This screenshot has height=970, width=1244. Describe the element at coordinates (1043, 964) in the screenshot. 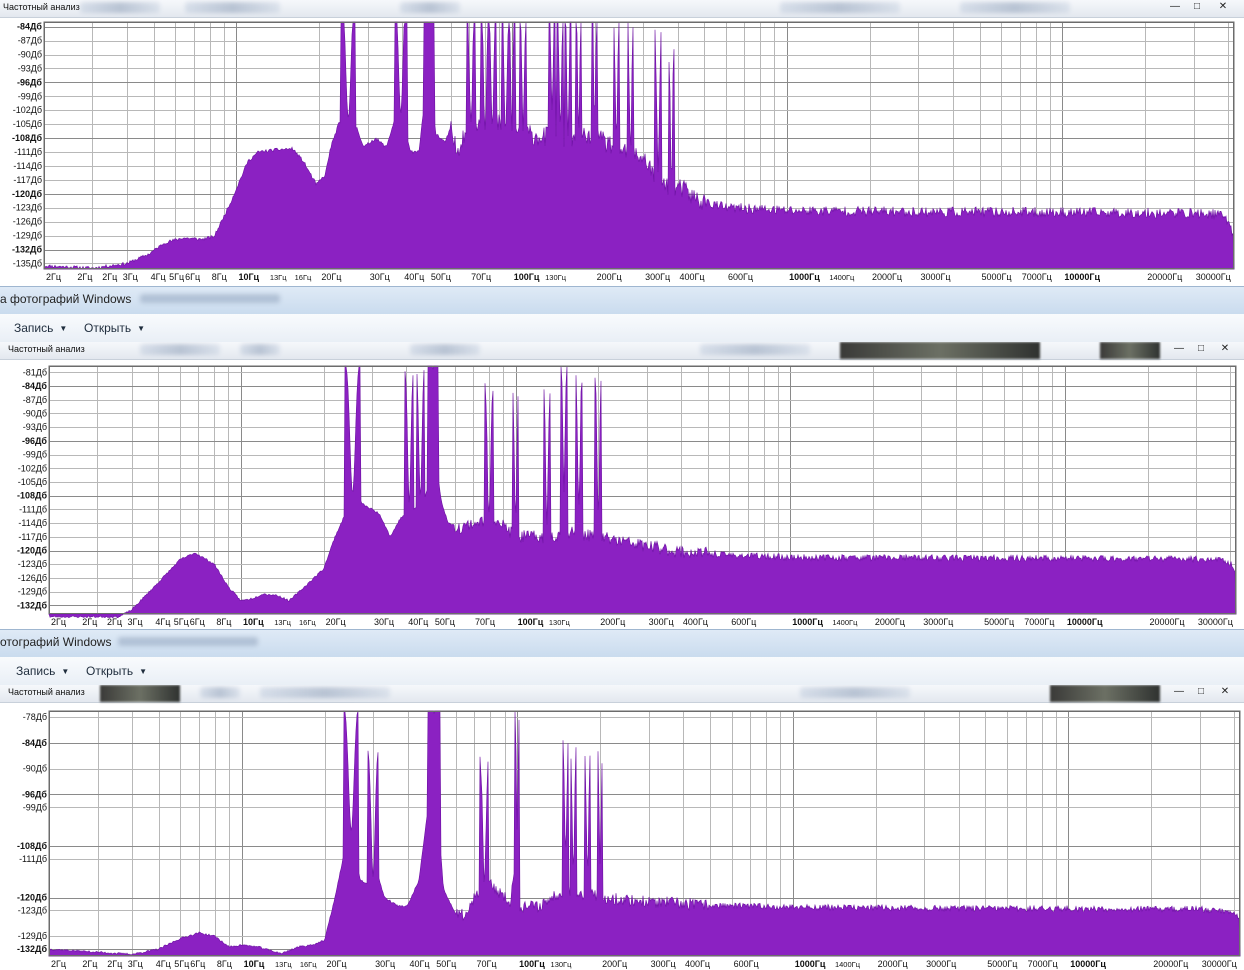

I see `x-tick-label: 7000Гц` at that location.